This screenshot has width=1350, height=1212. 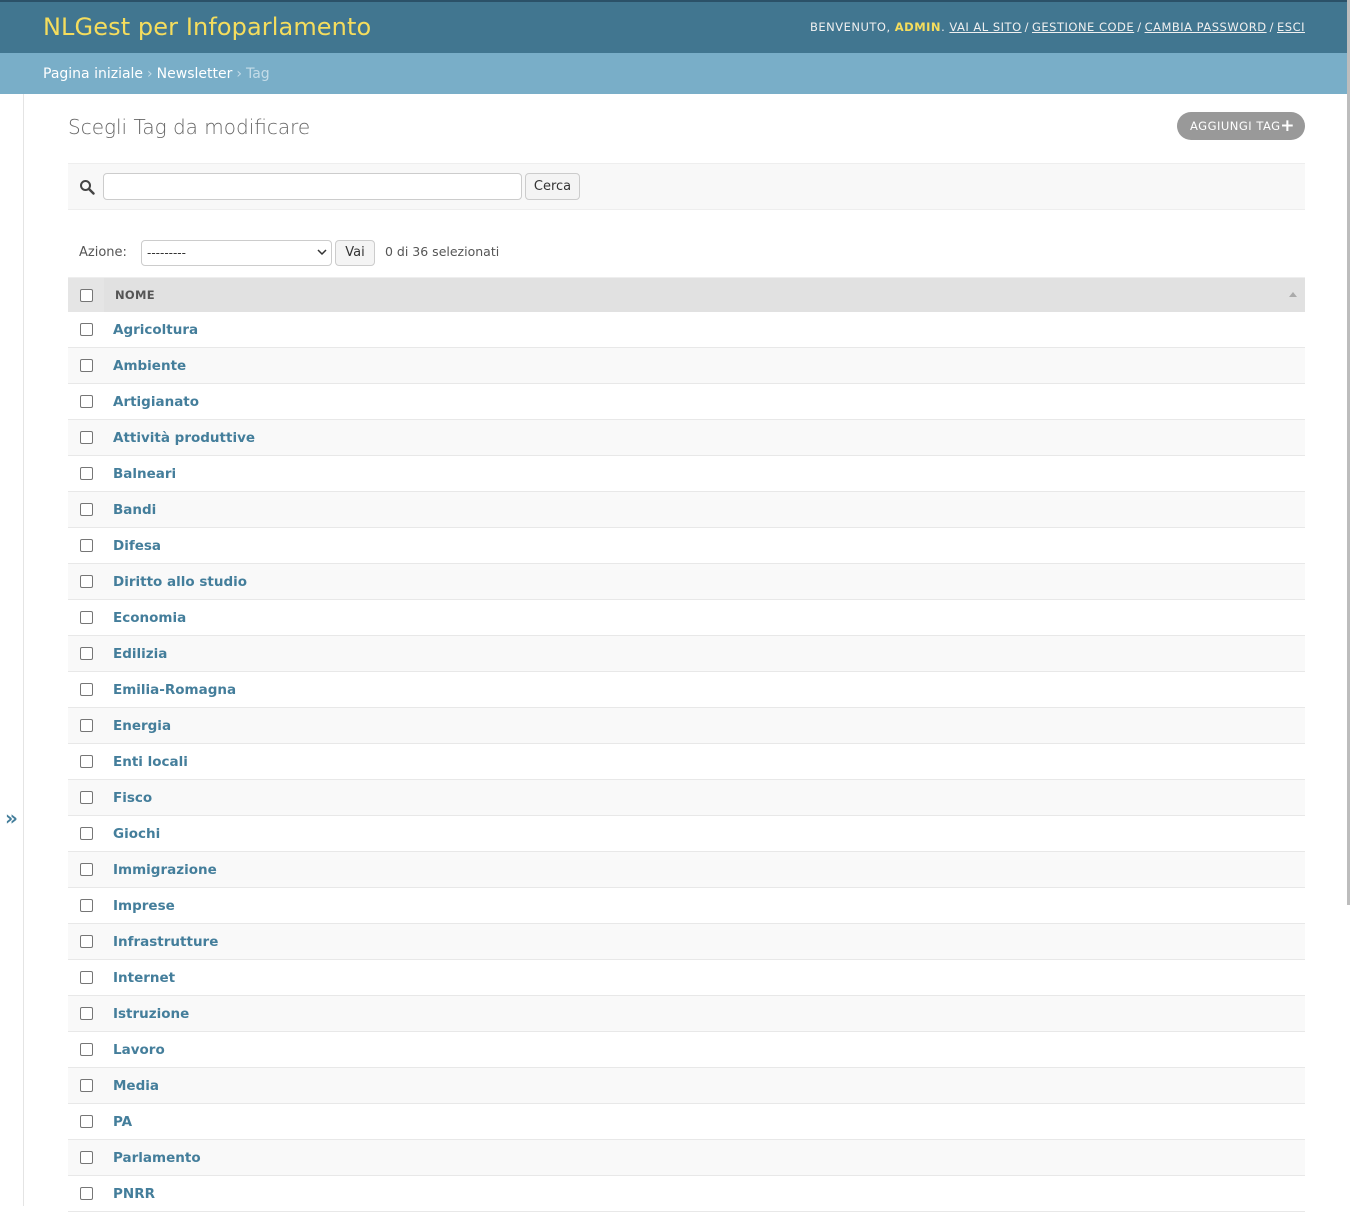 I want to click on row-link: PNRR, so click(x=129, y=1194).